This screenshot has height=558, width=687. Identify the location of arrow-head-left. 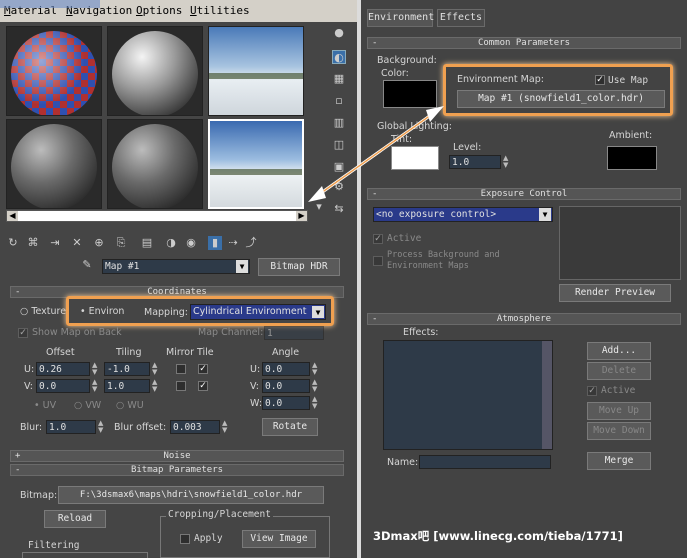
(317, 194).